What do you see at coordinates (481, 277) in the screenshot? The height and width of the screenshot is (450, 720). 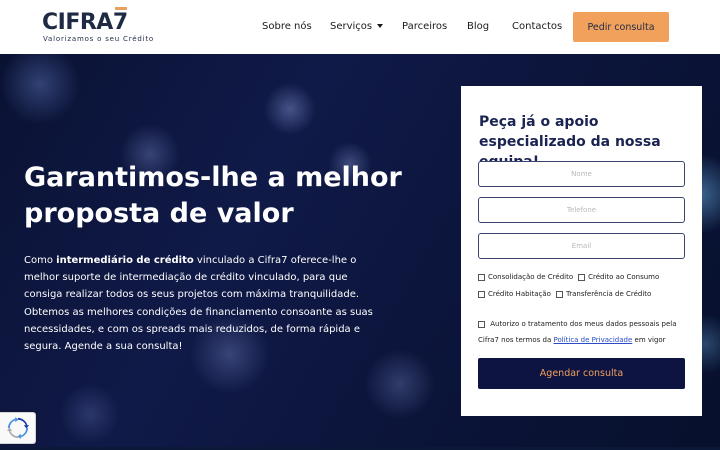 I see `checkbox-consolidacao` at bounding box center [481, 277].